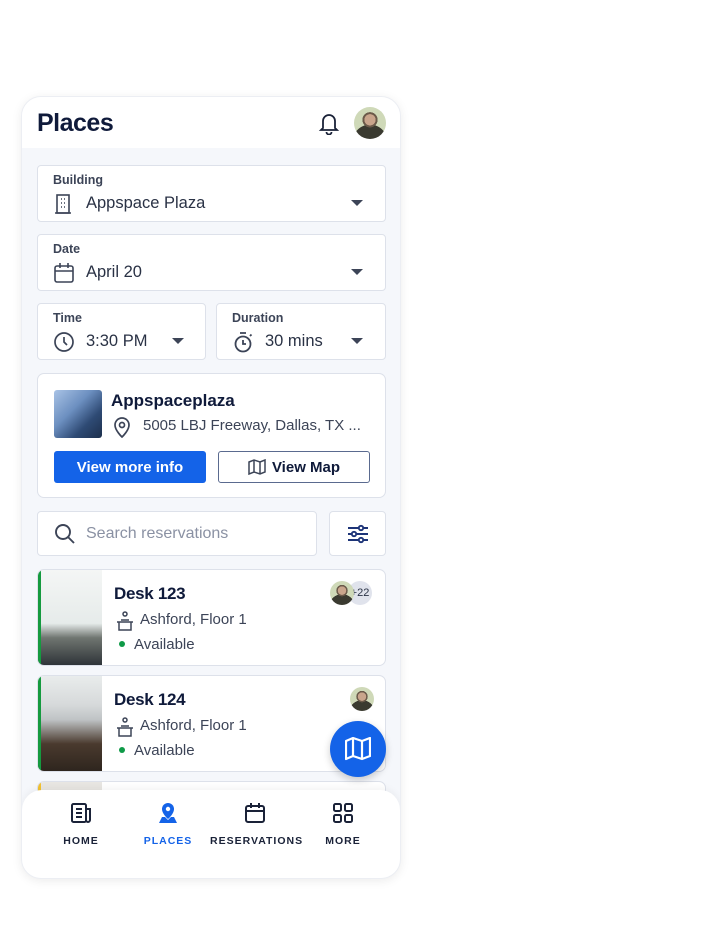 This screenshot has width=702, height=944. Describe the element at coordinates (168, 824) in the screenshot. I see `nav-places: PLACES` at that location.